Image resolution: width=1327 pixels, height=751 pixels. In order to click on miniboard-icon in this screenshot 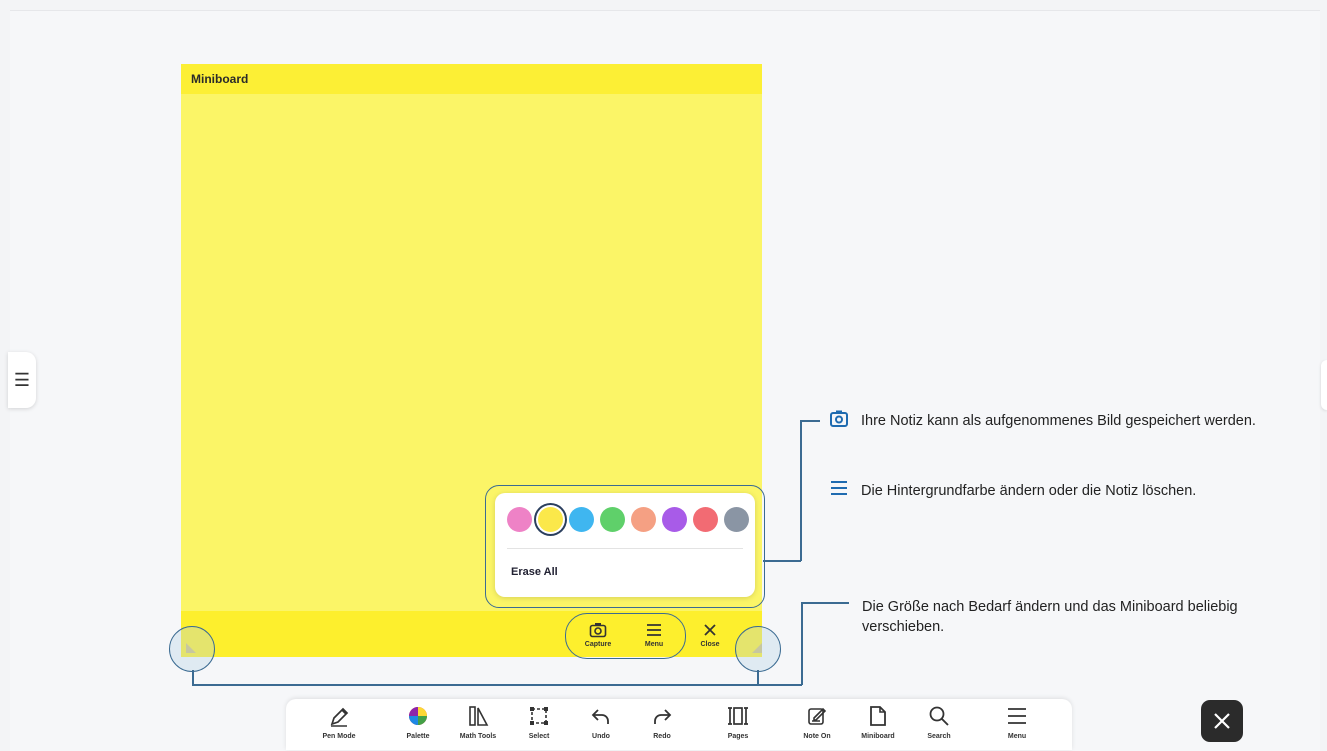, I will do `click(878, 716)`.